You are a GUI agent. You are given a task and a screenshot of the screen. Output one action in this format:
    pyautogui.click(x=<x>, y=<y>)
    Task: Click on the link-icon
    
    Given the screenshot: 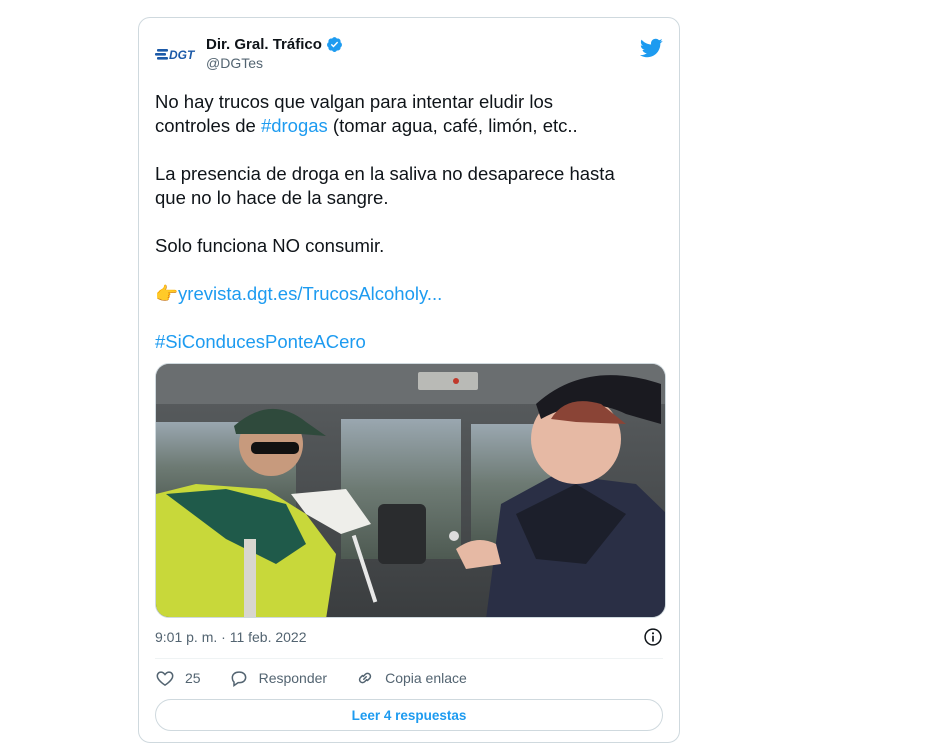 What is the action you would take?
    pyautogui.click(x=365, y=678)
    